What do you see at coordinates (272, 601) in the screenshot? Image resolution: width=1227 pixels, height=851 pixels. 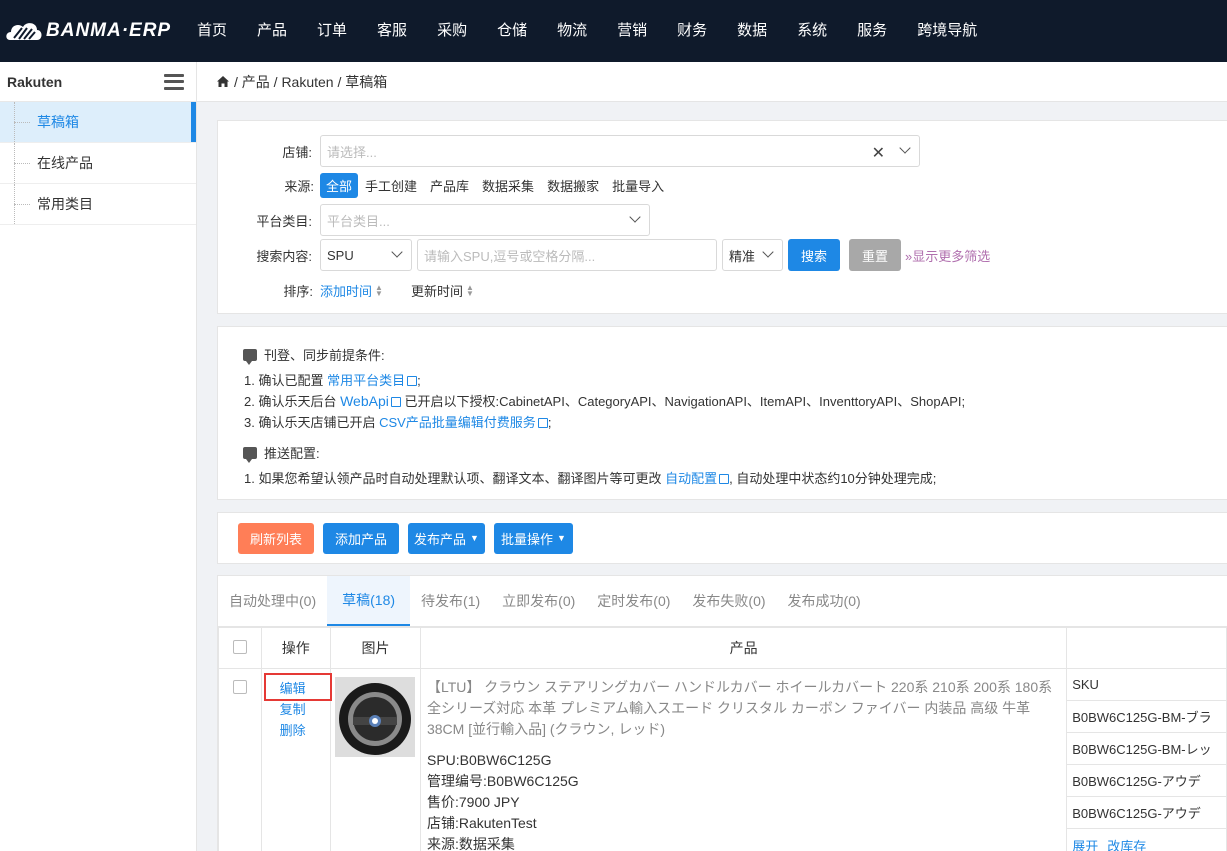 I see `tab-auto-processing: 自动处理中(0)` at bounding box center [272, 601].